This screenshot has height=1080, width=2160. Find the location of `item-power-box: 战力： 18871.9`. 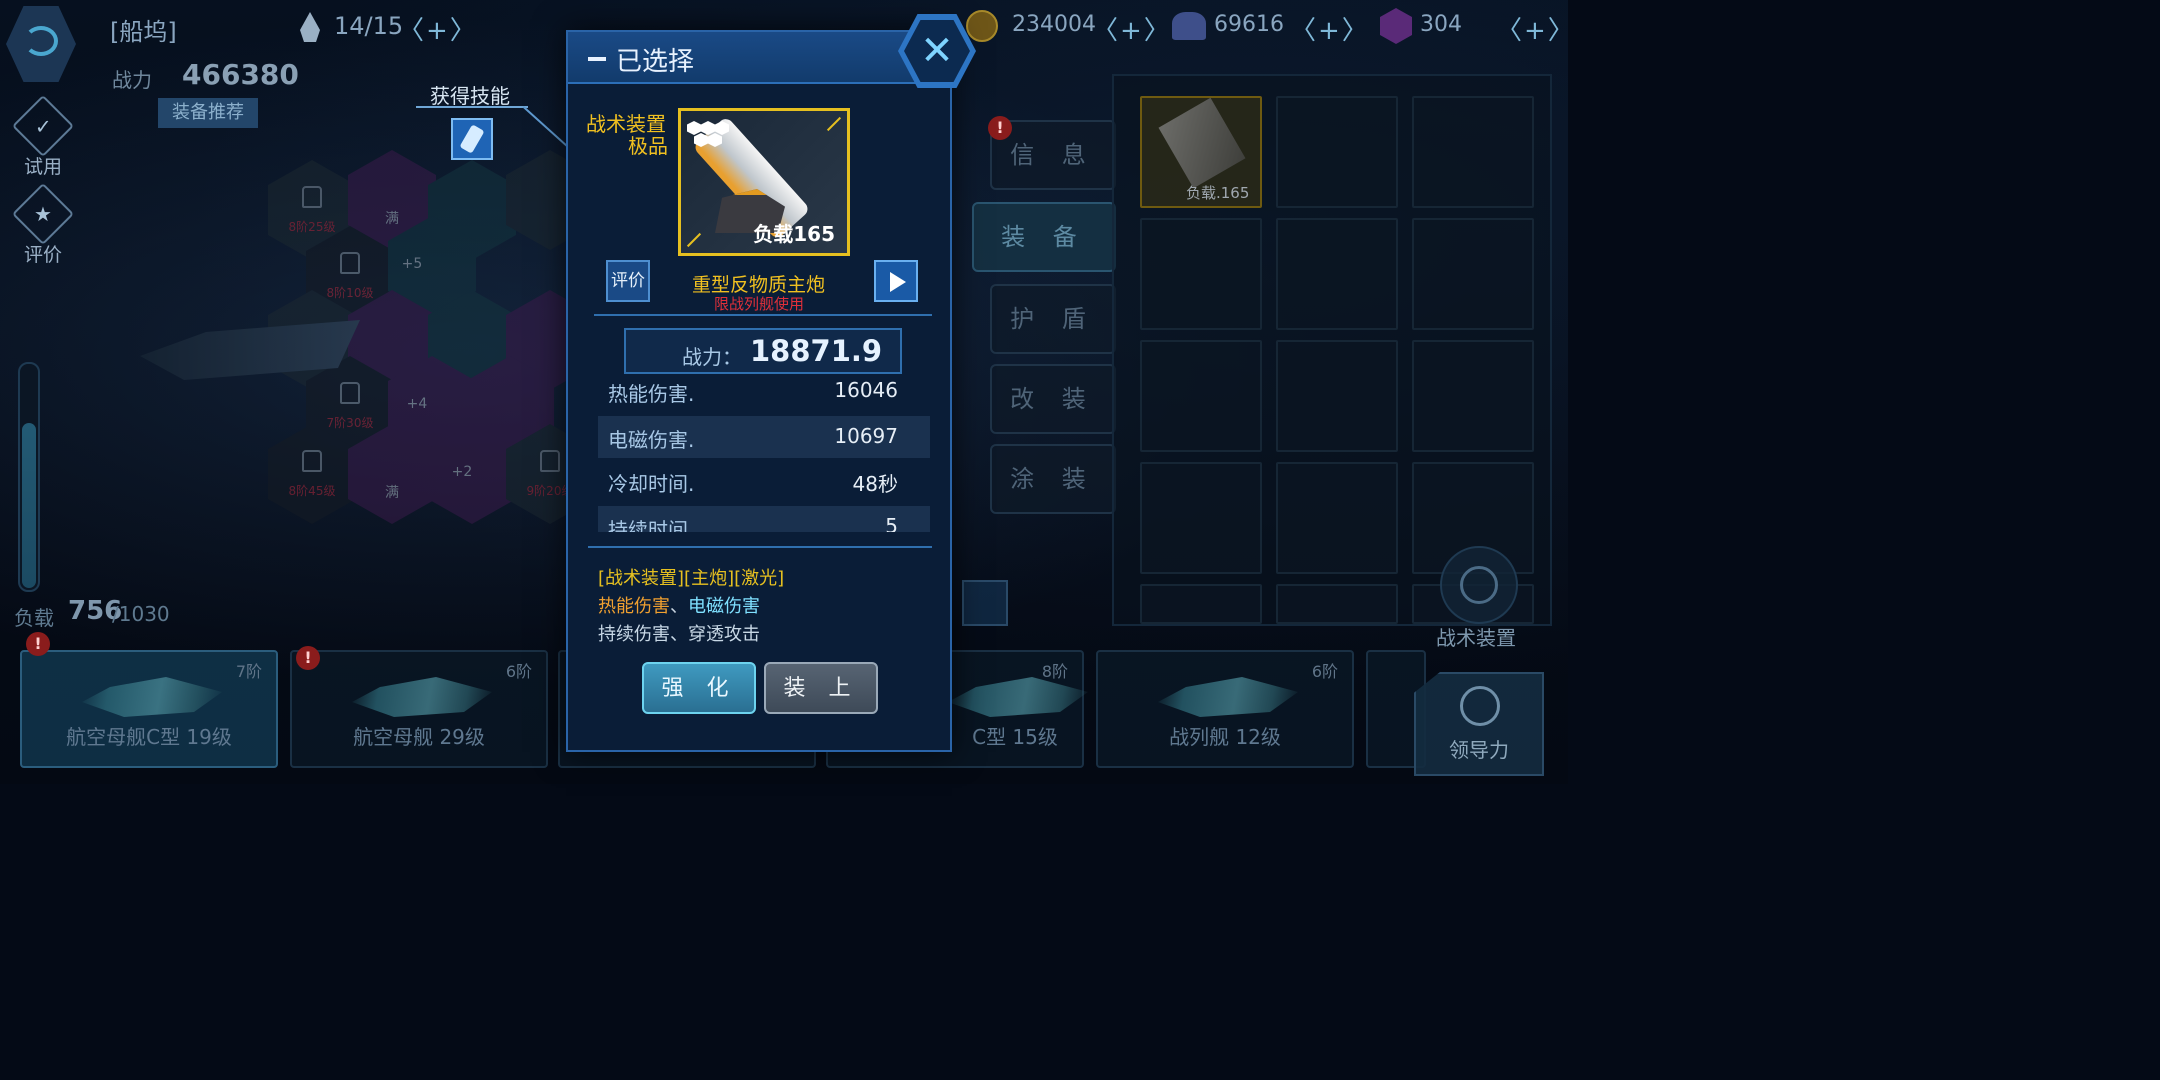

item-power-box: 战力： 18871.9 is located at coordinates (763, 351).